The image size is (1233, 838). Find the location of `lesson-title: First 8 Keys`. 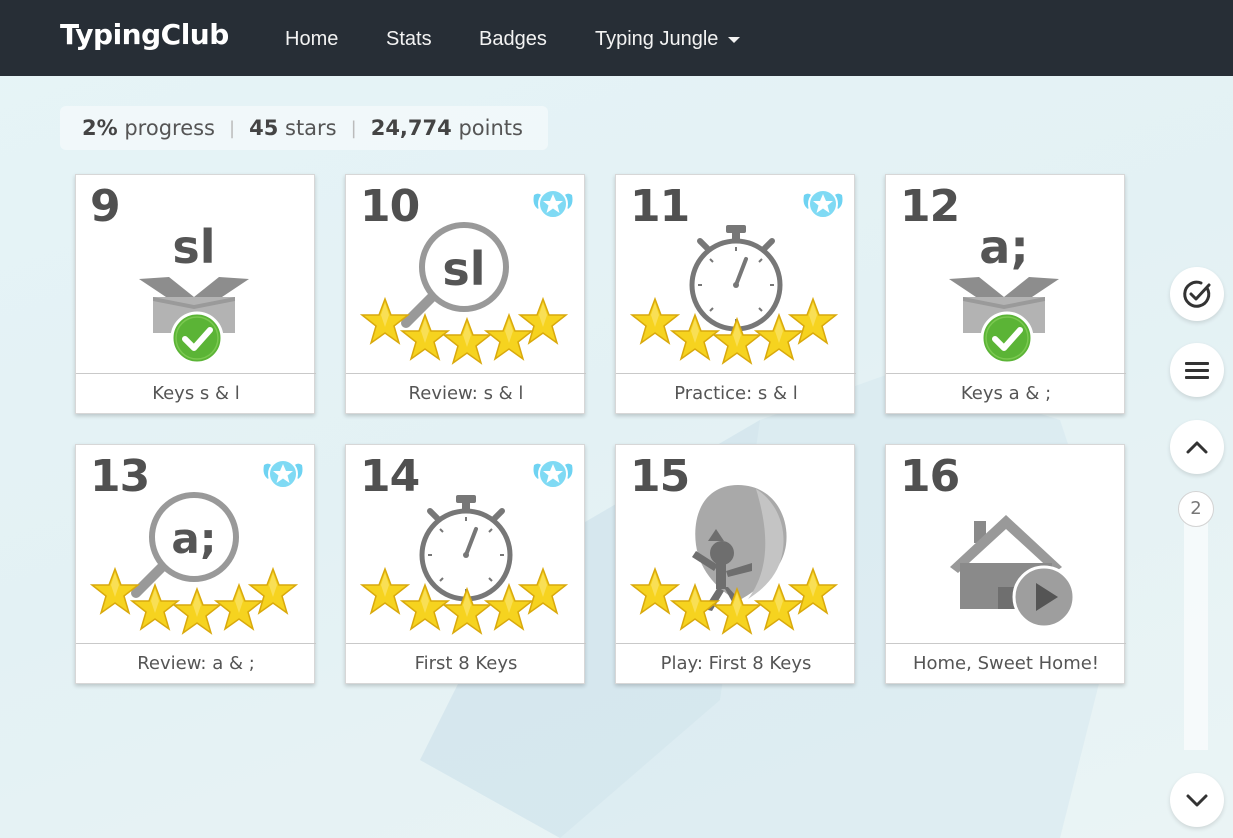

lesson-title: First 8 Keys is located at coordinates (466, 664).